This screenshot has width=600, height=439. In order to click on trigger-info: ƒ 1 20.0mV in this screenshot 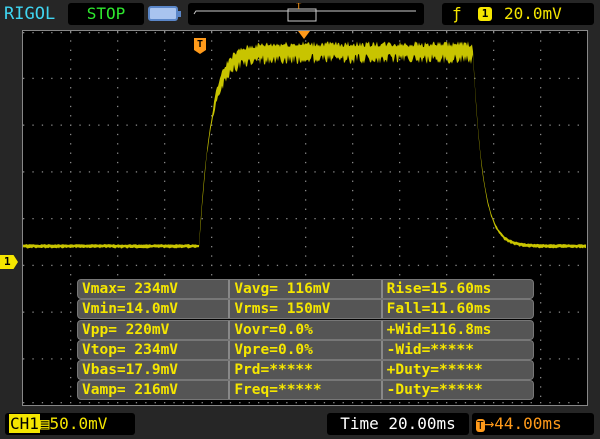, I will do `click(518, 14)`.